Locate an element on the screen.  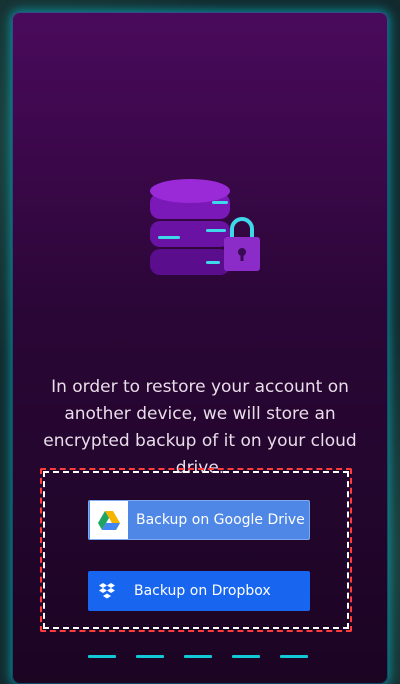
dropbox-button-label: Backup on Dropbox is located at coordinates (202, 591).